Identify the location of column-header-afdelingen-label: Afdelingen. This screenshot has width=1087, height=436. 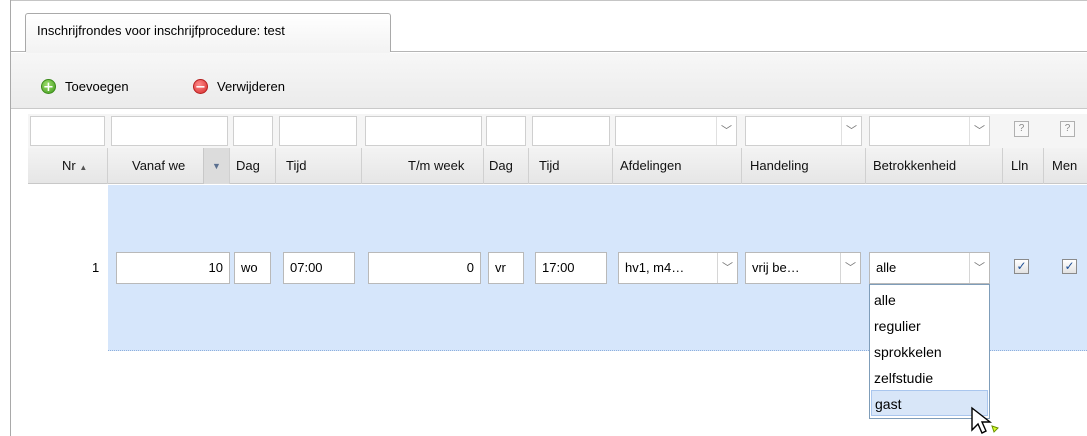
(651, 165).